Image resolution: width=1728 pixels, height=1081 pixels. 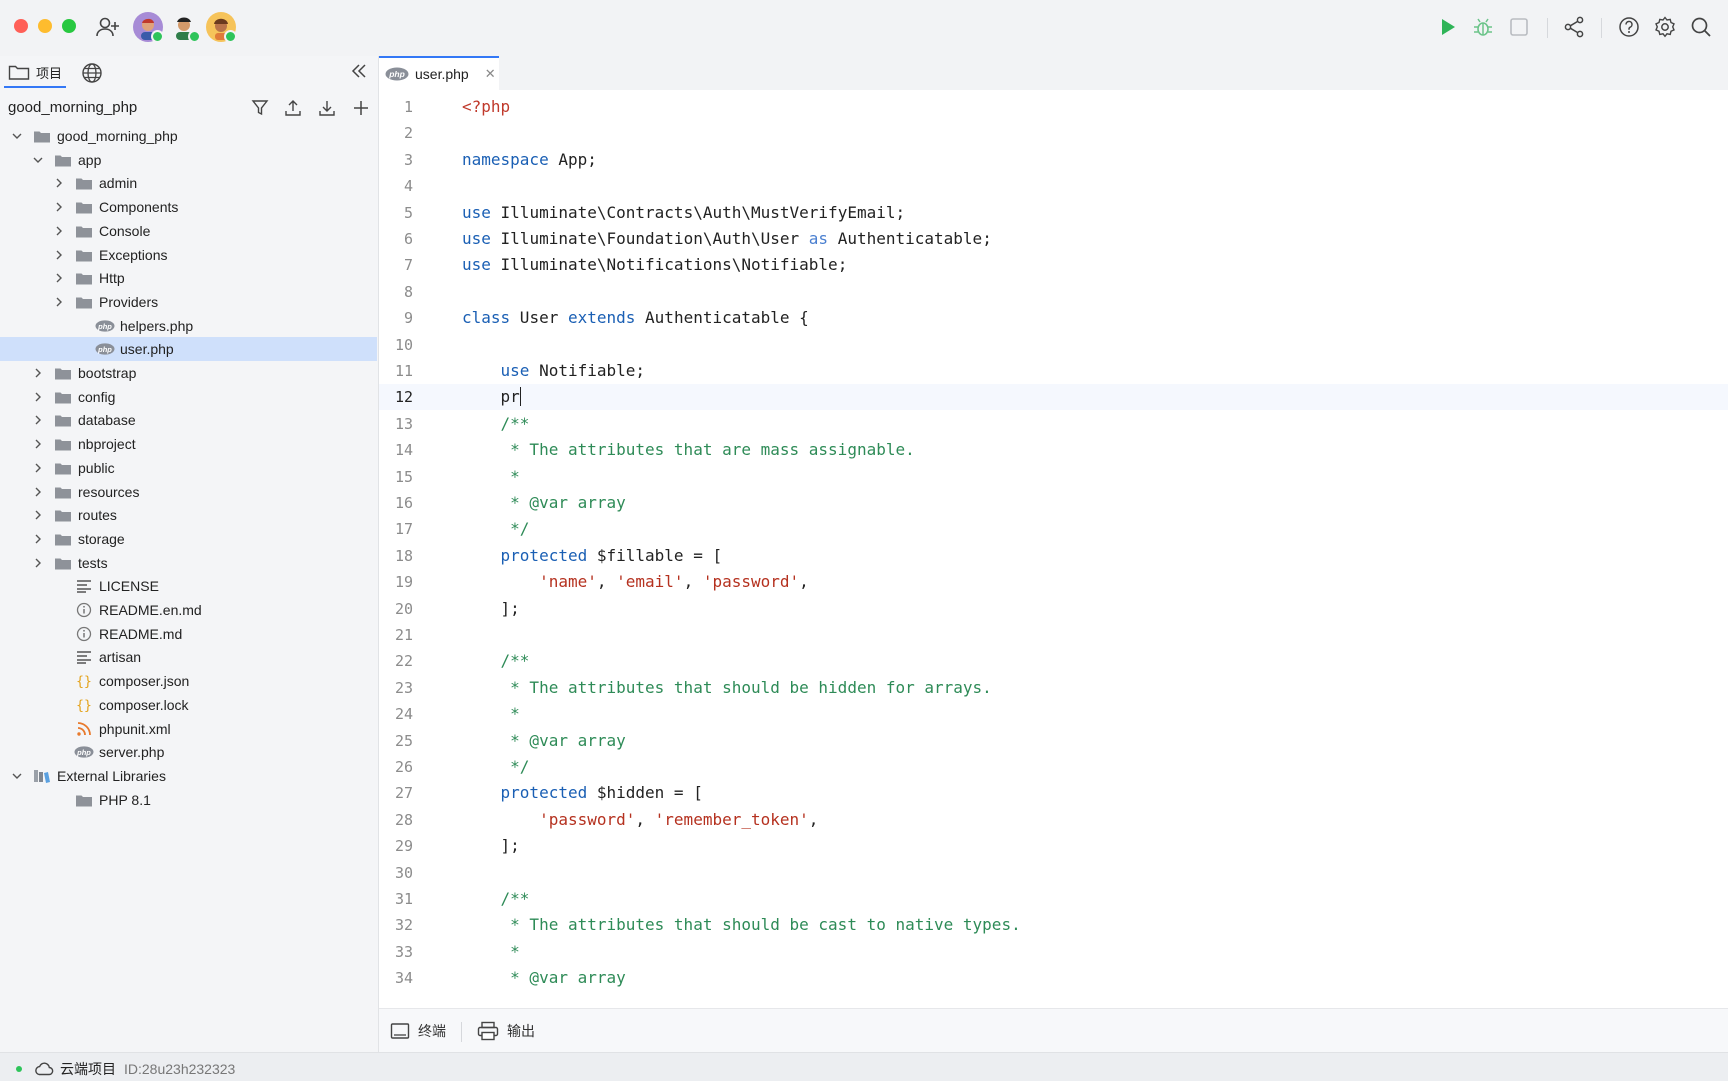 What do you see at coordinates (188, 610) in the screenshot?
I see `tree-item: README.en.md` at bounding box center [188, 610].